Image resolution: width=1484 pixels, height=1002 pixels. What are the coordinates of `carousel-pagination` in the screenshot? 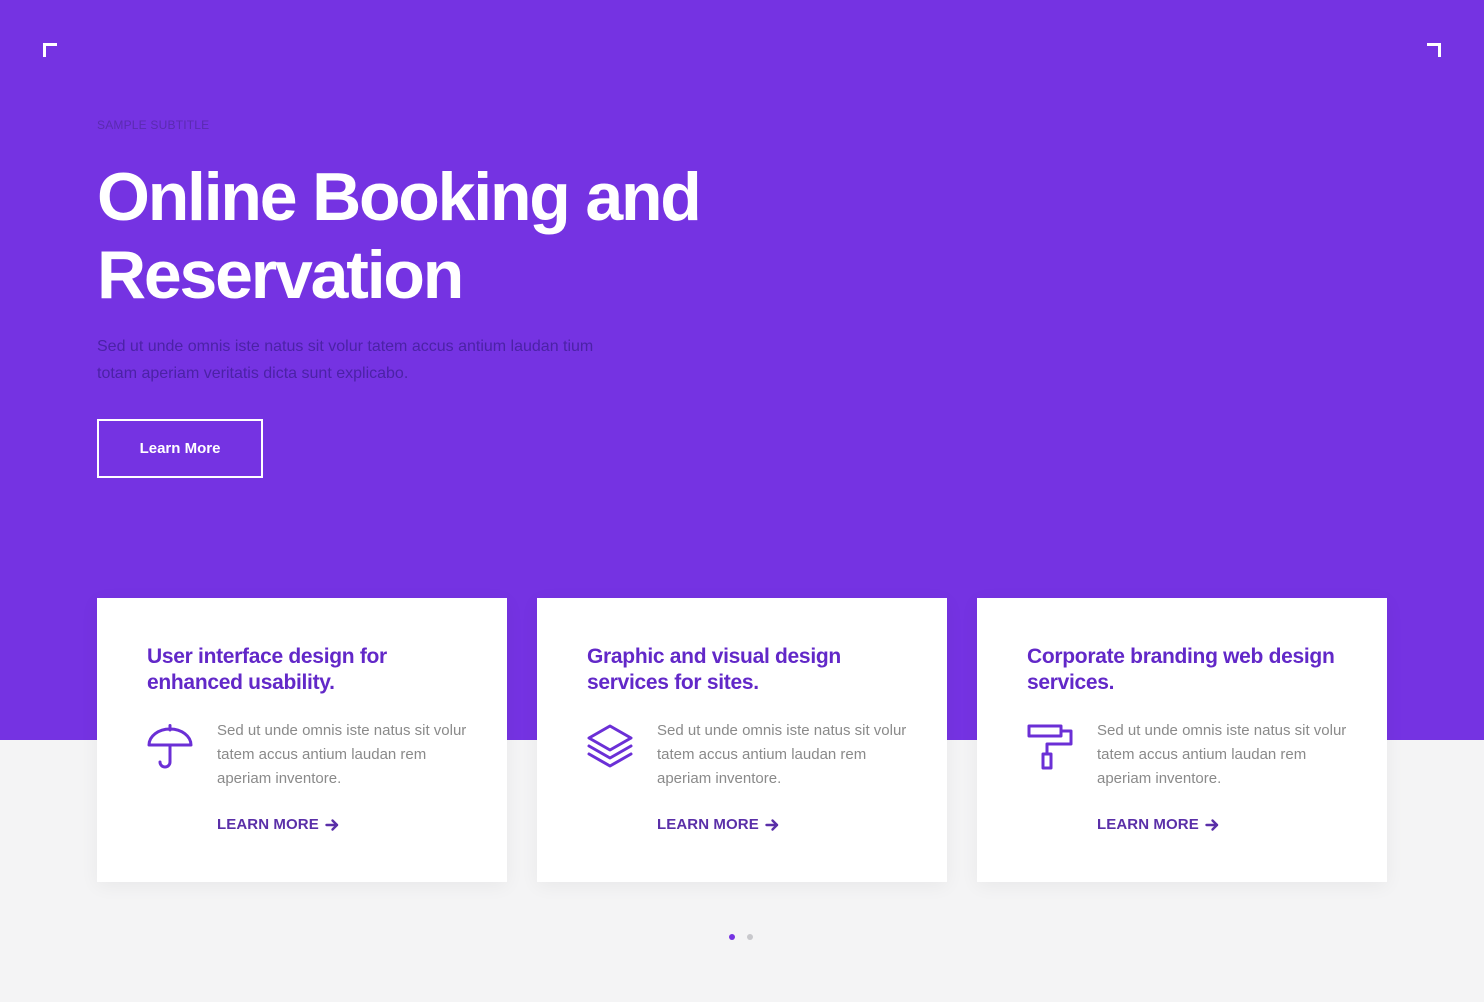 It's located at (741, 937).